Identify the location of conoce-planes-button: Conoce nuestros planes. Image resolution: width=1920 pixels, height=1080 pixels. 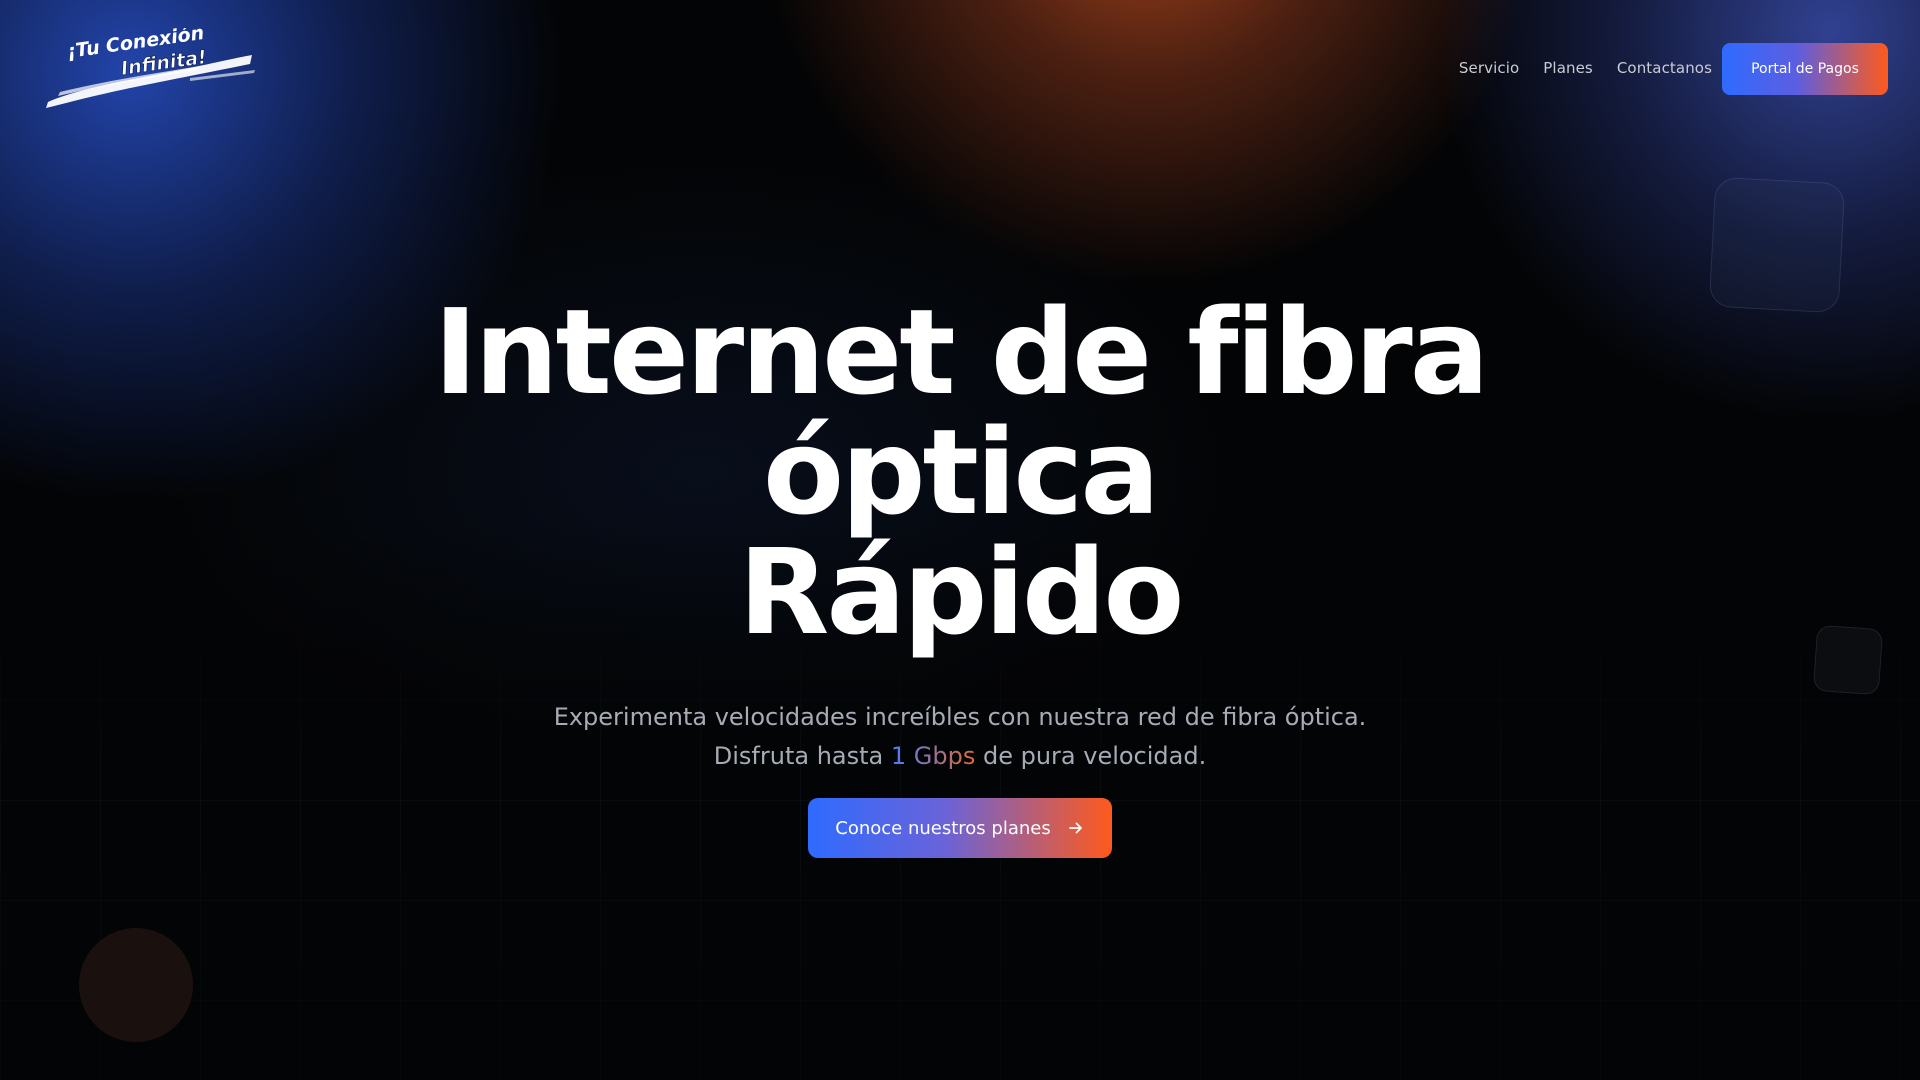
(960, 828).